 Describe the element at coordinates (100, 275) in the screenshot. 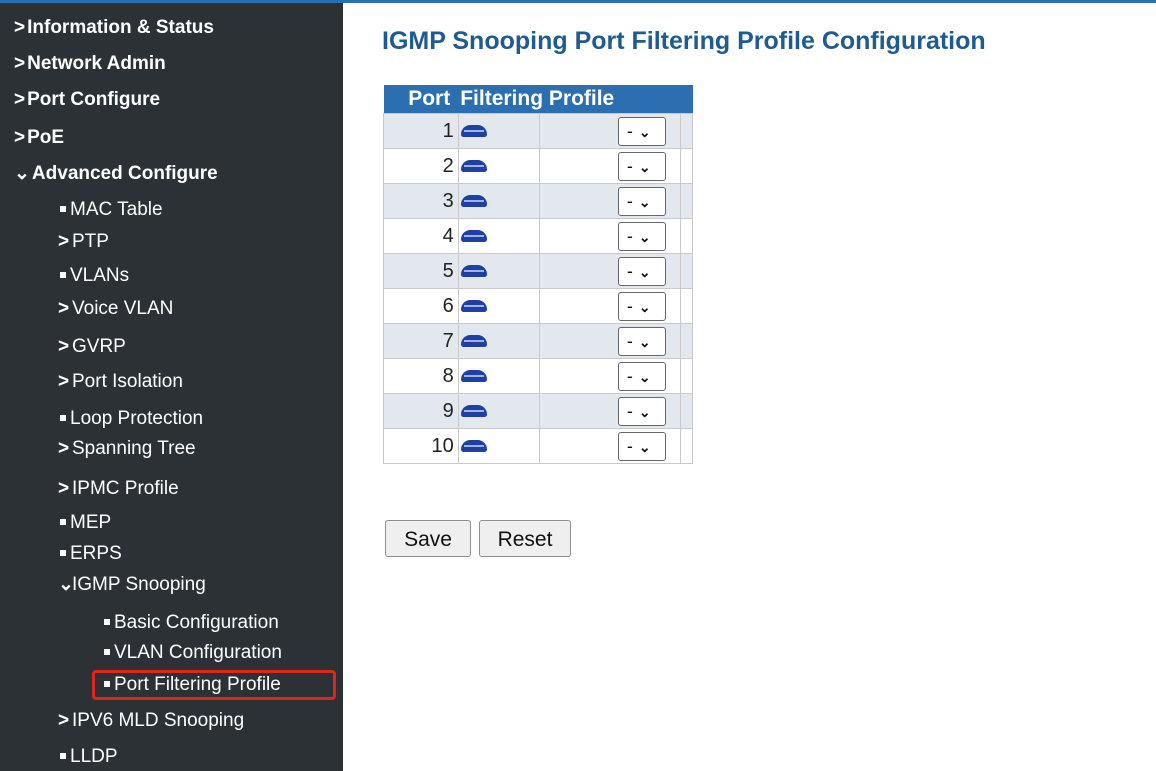

I see `sidebar-item-label: VLANs` at that location.